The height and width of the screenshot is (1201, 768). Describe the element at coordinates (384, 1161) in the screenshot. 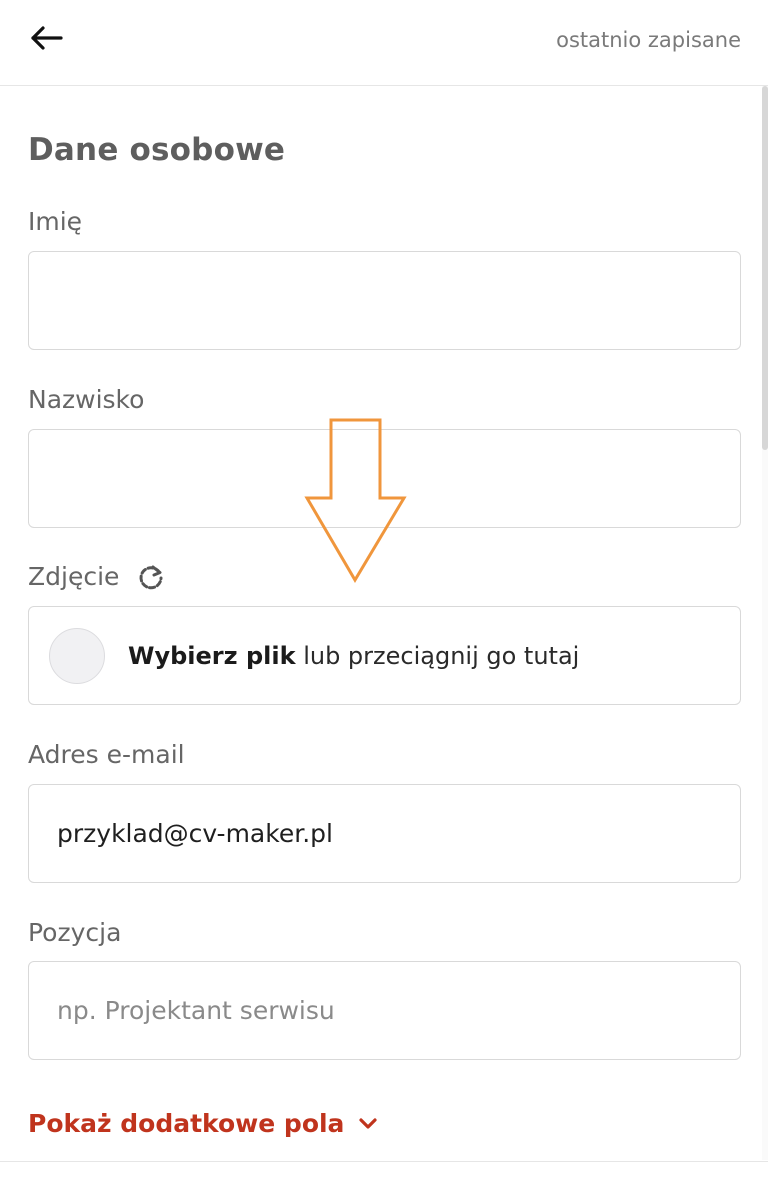

I see `bottom-divider` at that location.